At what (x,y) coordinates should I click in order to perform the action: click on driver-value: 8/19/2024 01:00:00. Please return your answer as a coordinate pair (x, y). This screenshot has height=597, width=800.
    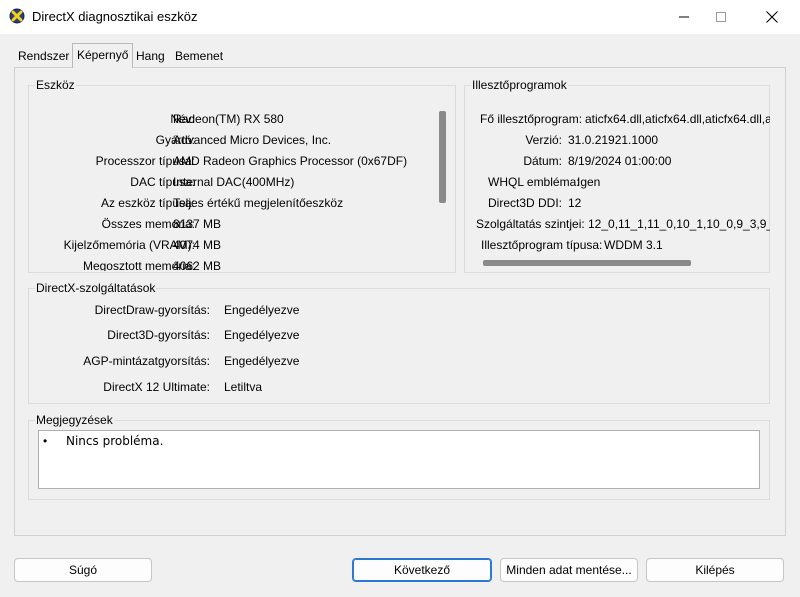
    Looking at the image, I should click on (620, 161).